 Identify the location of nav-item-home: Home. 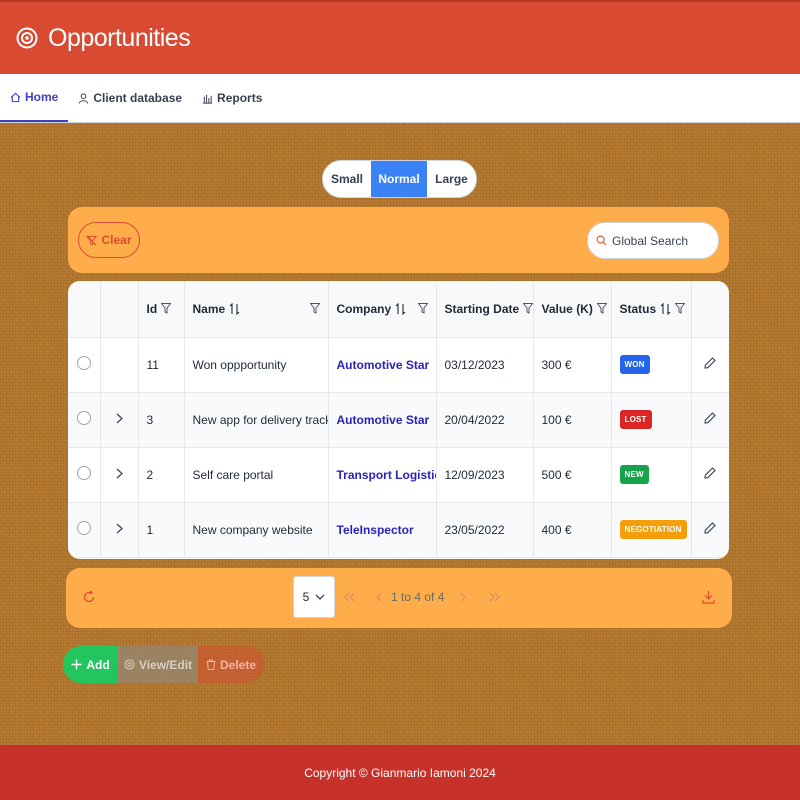
(34, 98).